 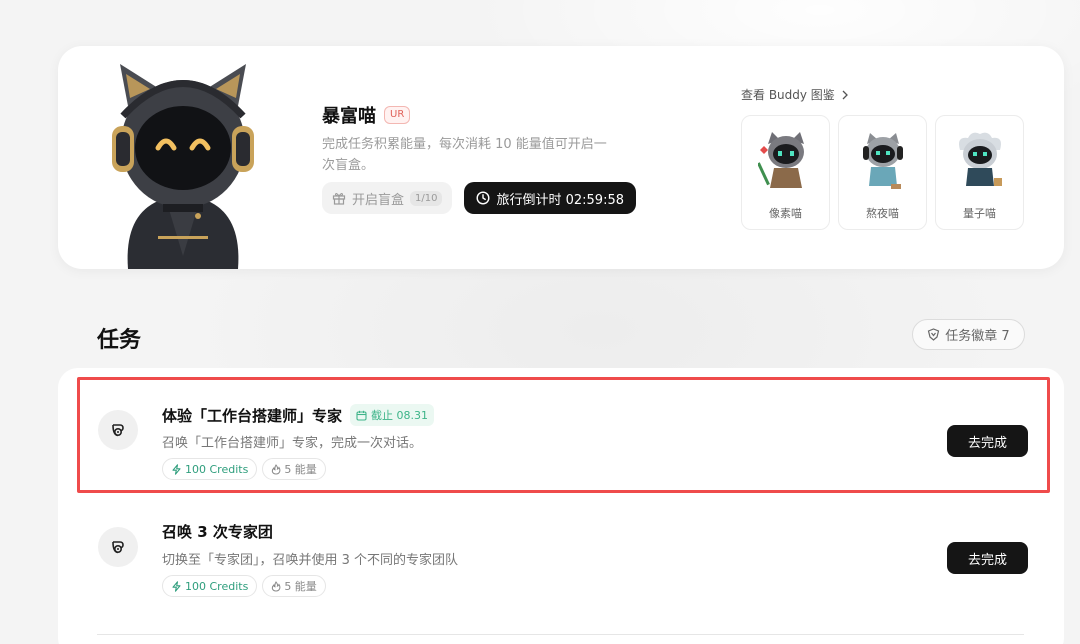 What do you see at coordinates (472, 115) in the screenshot?
I see `pet-title-row: 暴富喵 UR` at bounding box center [472, 115].